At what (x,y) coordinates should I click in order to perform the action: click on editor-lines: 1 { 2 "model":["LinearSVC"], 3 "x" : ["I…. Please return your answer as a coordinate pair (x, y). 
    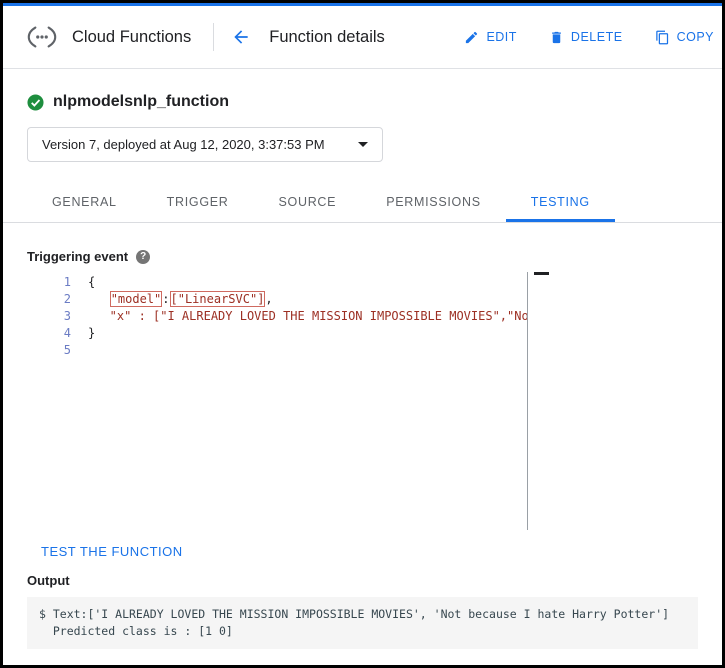
    Looking at the image, I should click on (277, 316).